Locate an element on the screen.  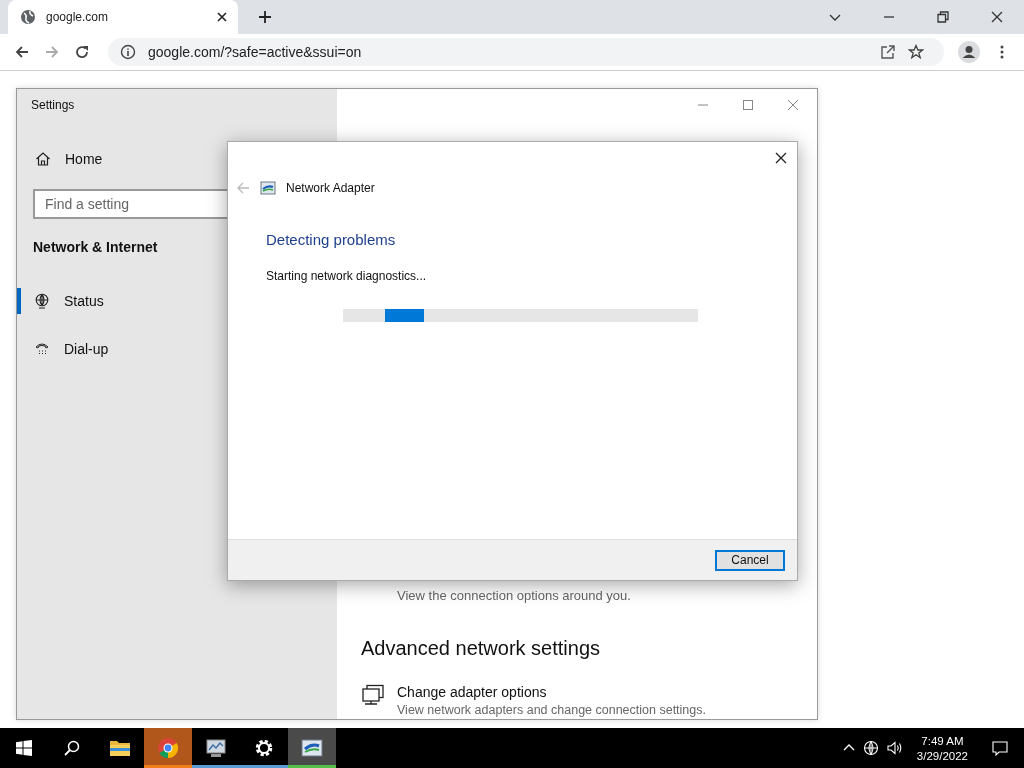
dialog-heading: Detecting problems is located at coordinates (331, 239).